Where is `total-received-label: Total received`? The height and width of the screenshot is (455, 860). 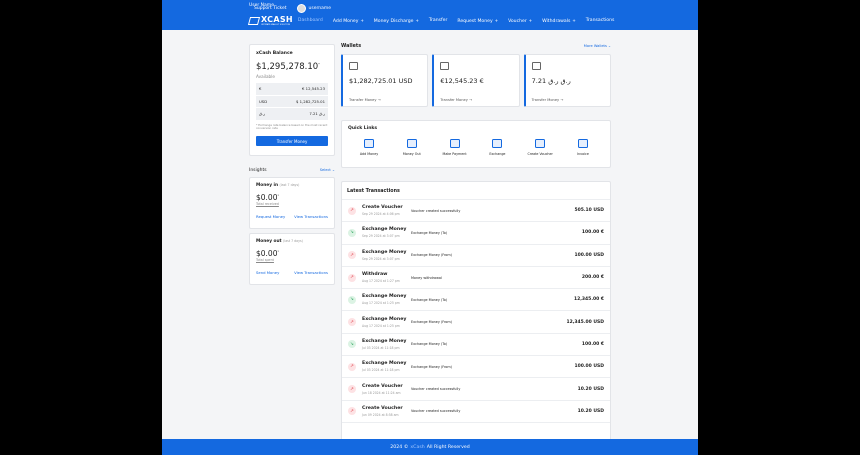 total-received-label: Total received is located at coordinates (267, 204).